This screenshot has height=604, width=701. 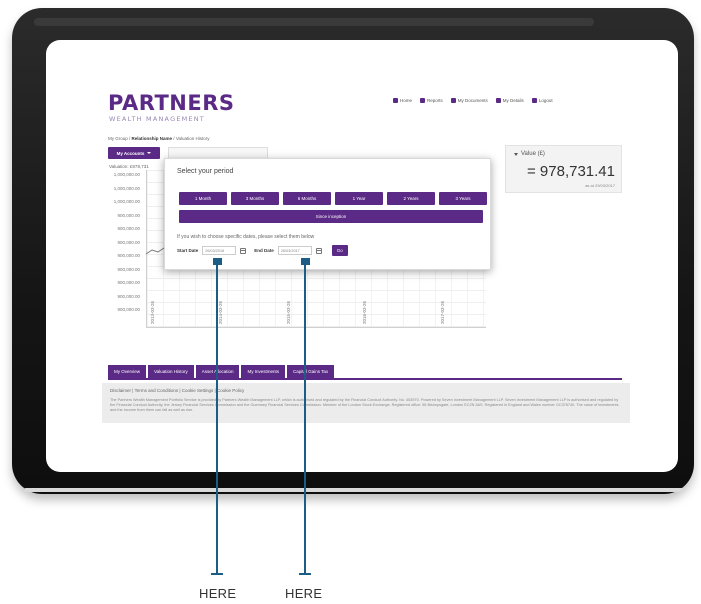 What do you see at coordinates (263, 371) in the screenshot?
I see `tab-my-investments: My Investments` at bounding box center [263, 371].